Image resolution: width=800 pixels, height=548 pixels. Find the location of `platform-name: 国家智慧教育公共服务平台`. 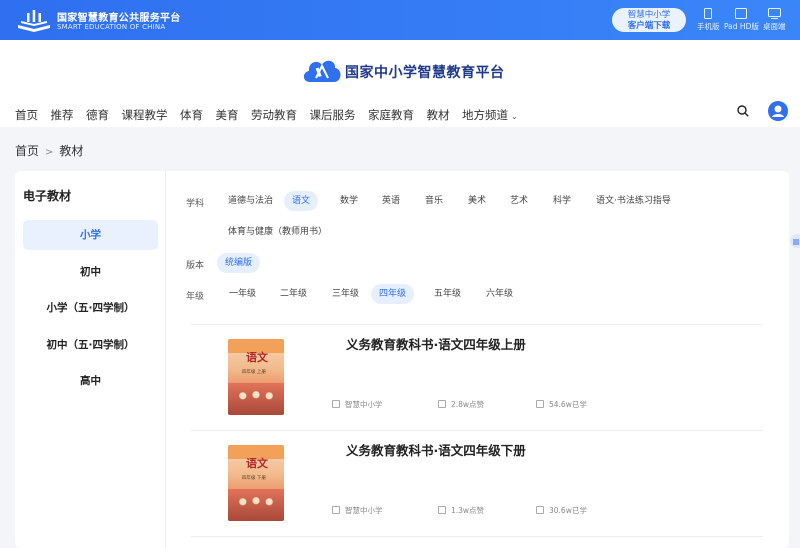

platform-name: 国家智慧教育公共服务平台 is located at coordinates (119, 16).